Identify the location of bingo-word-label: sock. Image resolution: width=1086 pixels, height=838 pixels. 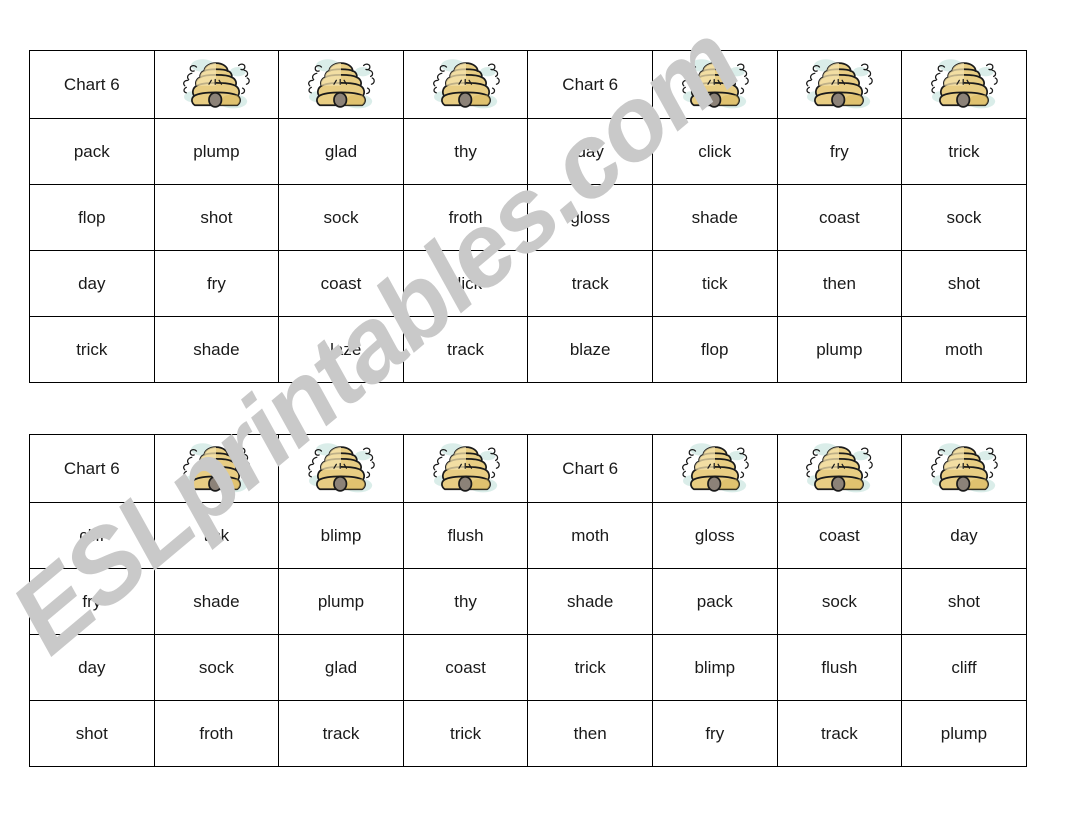
(341, 217).